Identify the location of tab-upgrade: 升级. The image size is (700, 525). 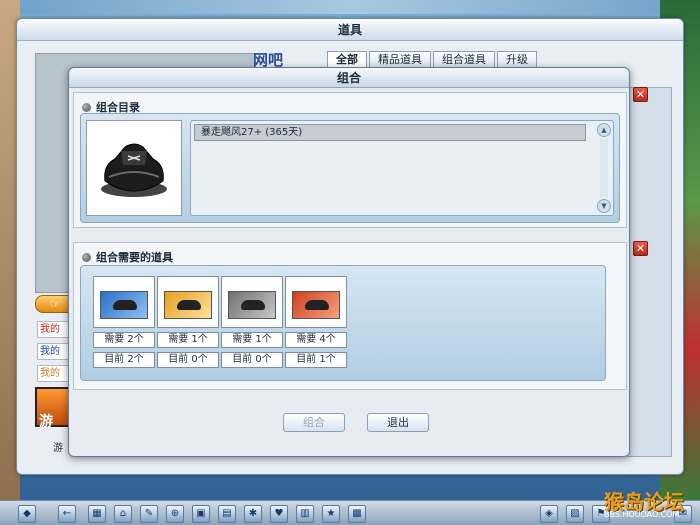
(517, 59).